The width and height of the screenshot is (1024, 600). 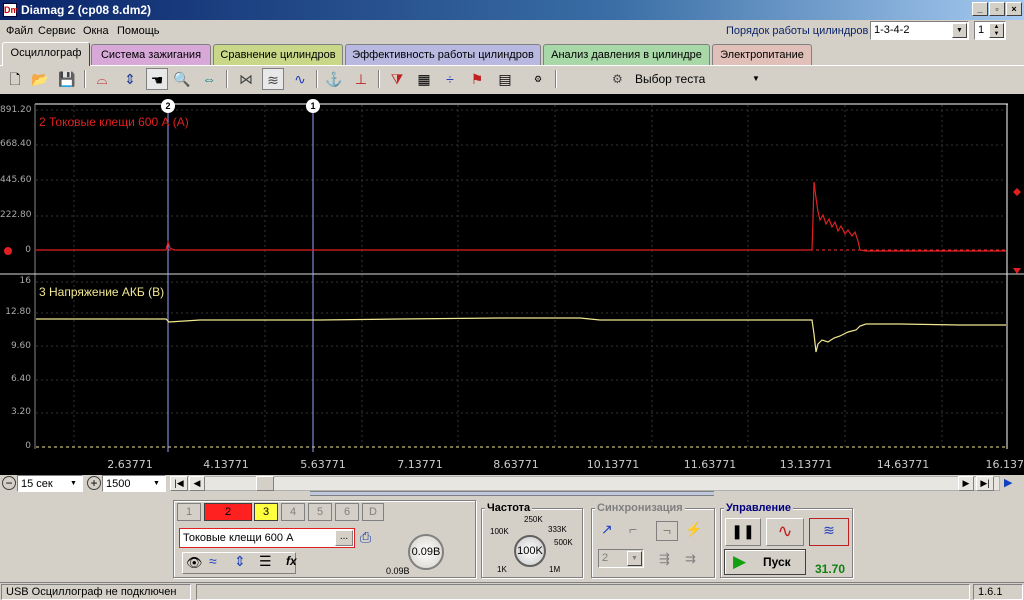 I want to click on auto-trigger-icon: ⚓, so click(x=334, y=79).